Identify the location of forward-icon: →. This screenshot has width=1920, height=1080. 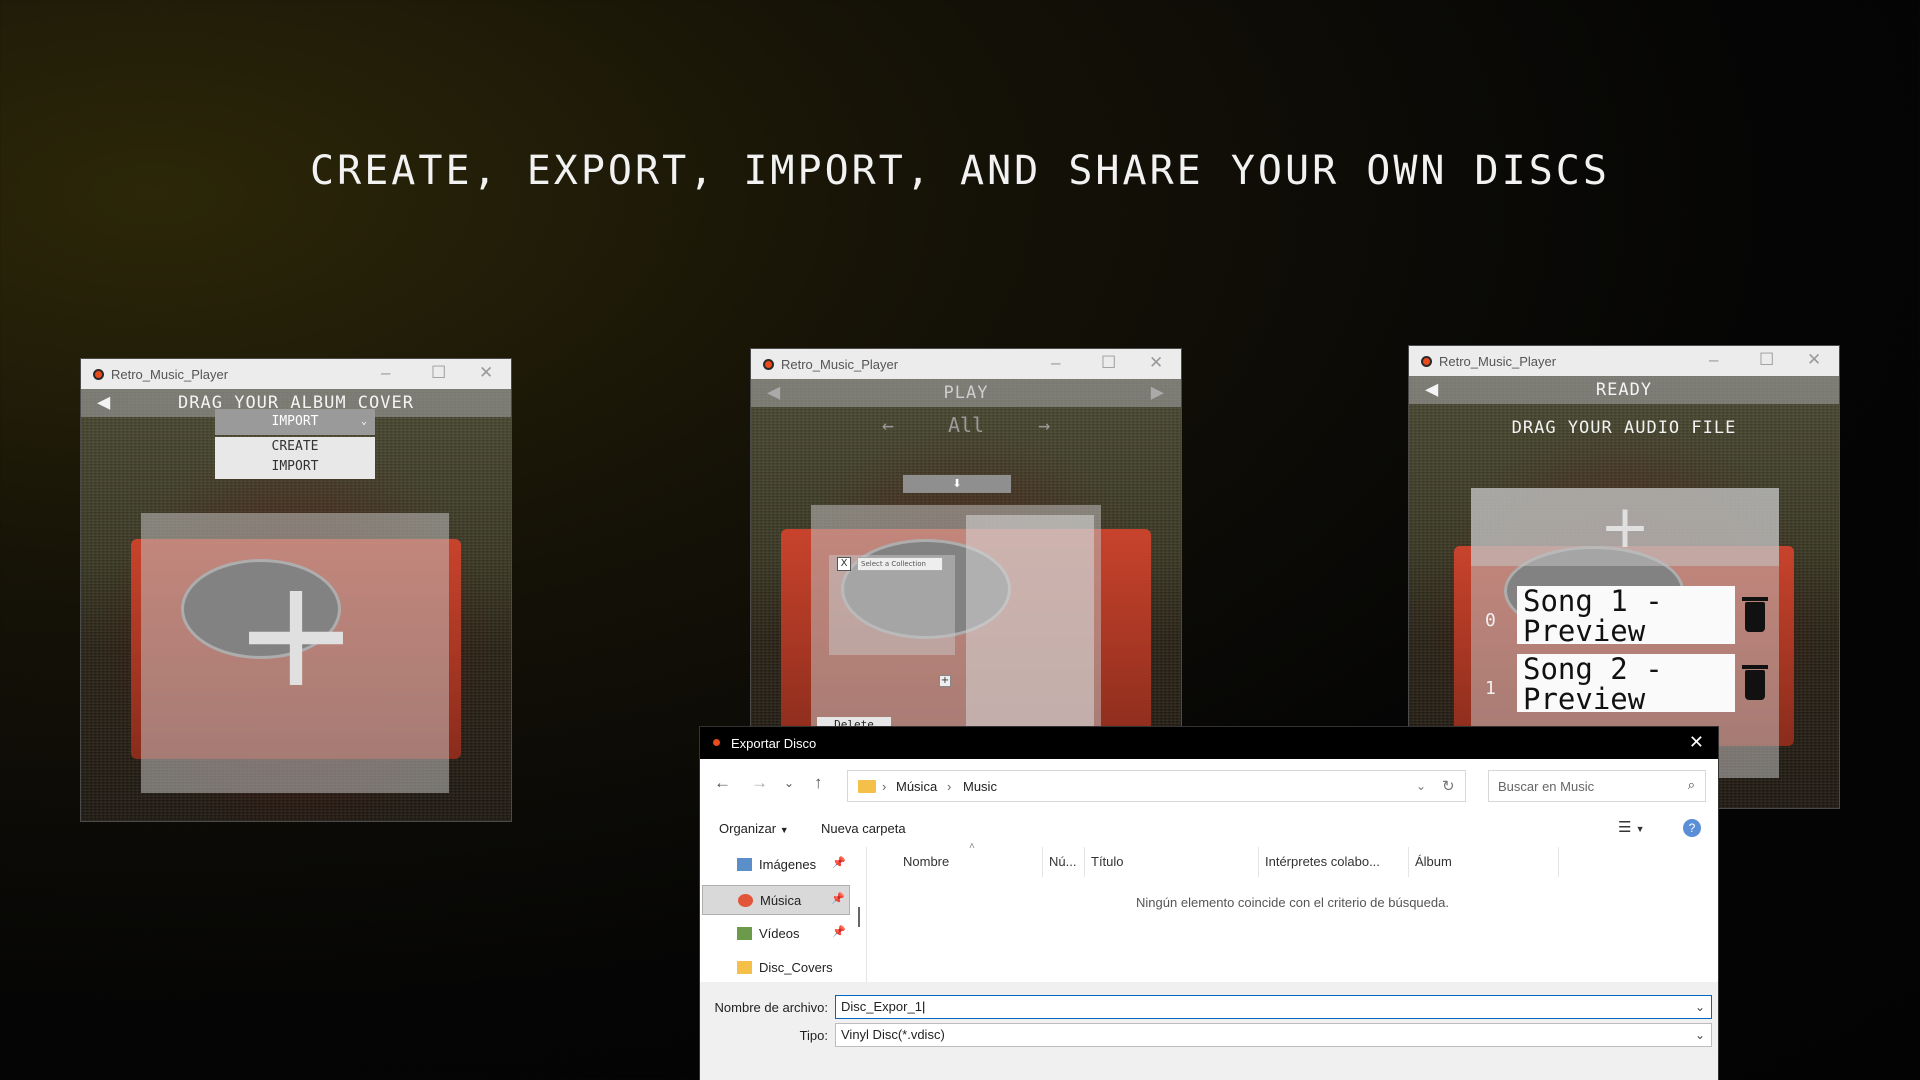
(759, 783).